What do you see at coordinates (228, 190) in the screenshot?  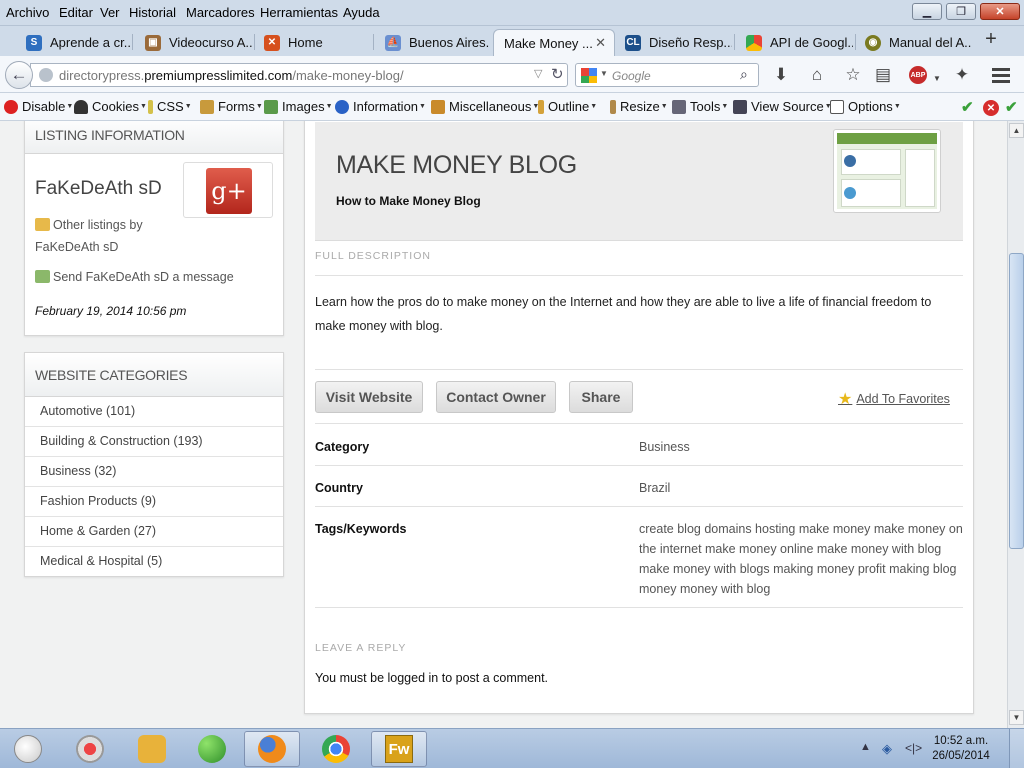 I see `google-plus-button: g+` at bounding box center [228, 190].